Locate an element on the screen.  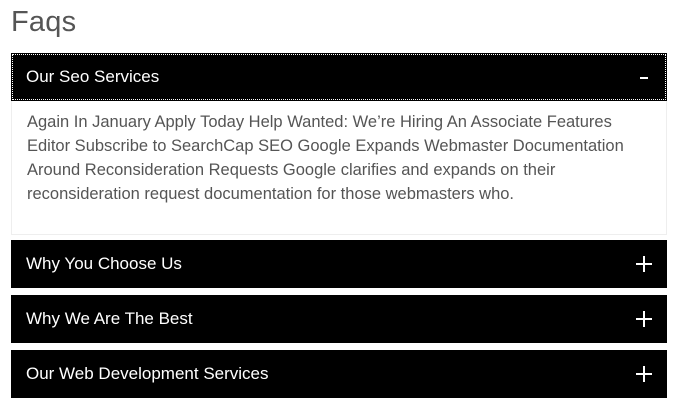
faq-header-our-web-development-services: Our Web Development Services is located at coordinates (339, 374).